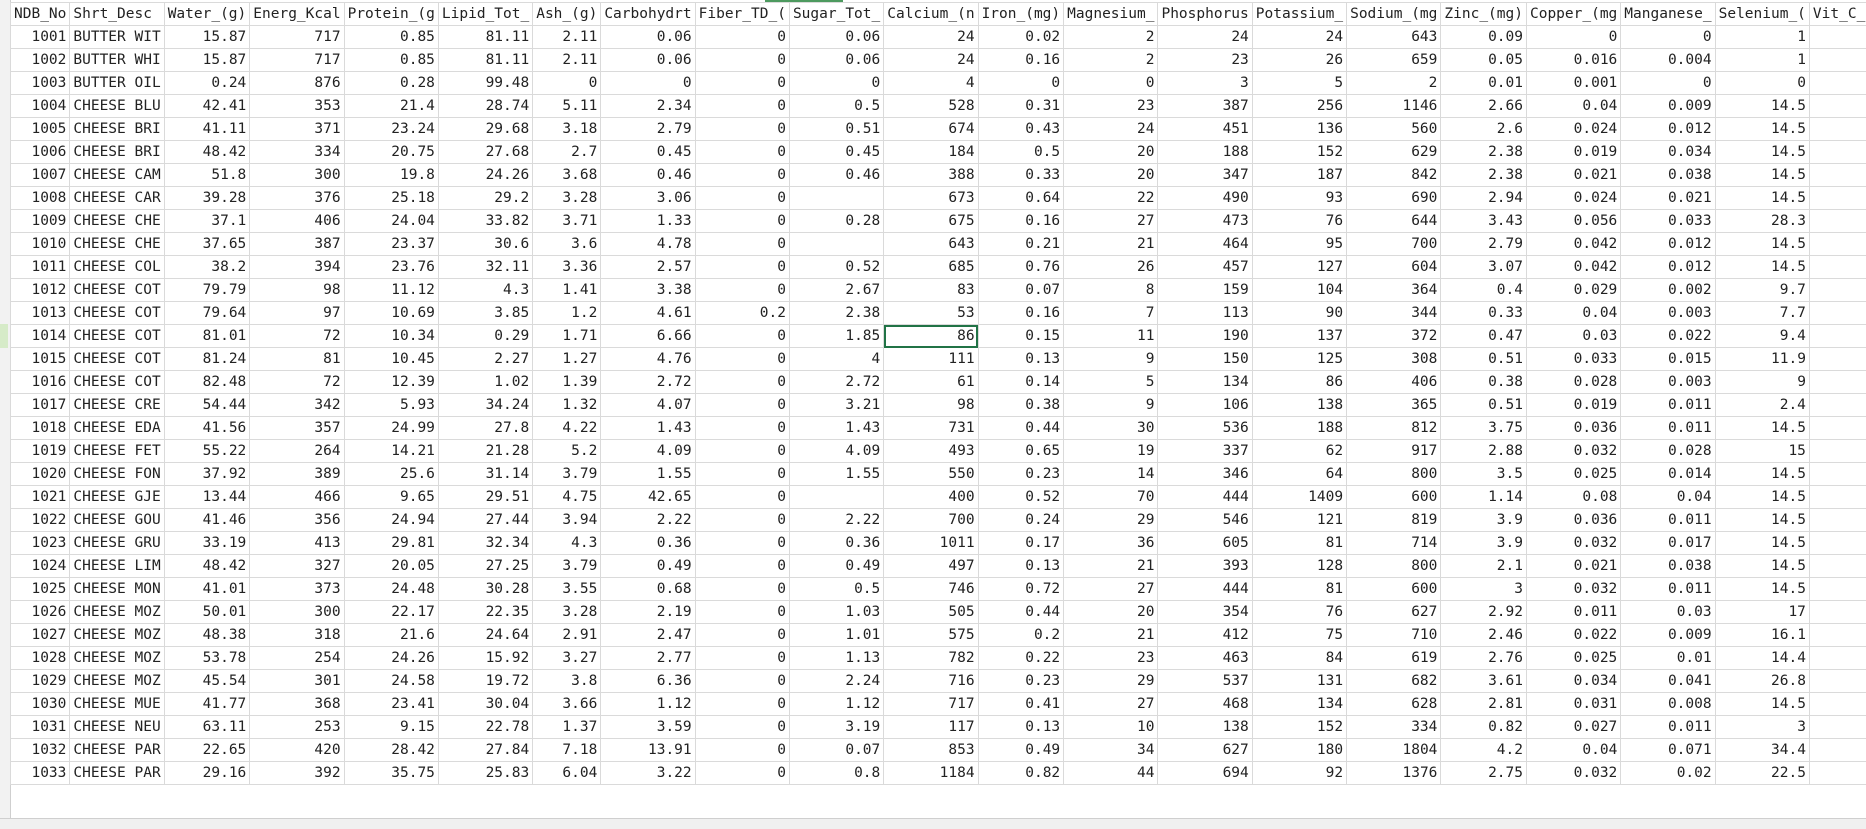  Describe the element at coordinates (391, 175) in the screenshot. I see `table-cell: 19.8` at that location.